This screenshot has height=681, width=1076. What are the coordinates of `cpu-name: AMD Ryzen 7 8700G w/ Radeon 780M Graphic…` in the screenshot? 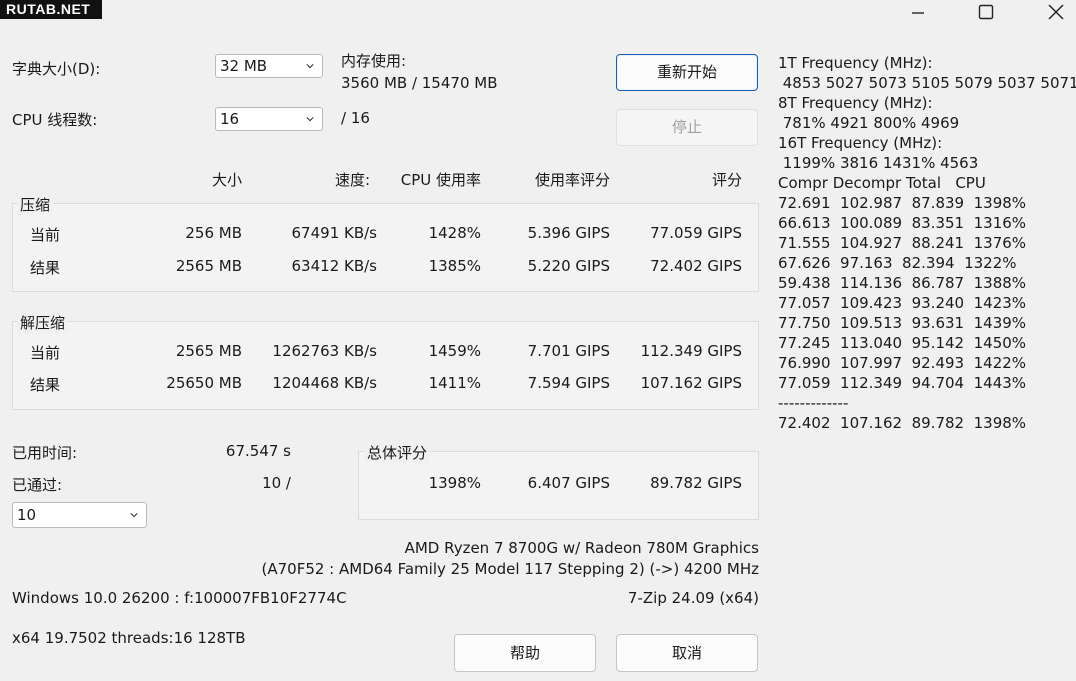 It's located at (581, 548).